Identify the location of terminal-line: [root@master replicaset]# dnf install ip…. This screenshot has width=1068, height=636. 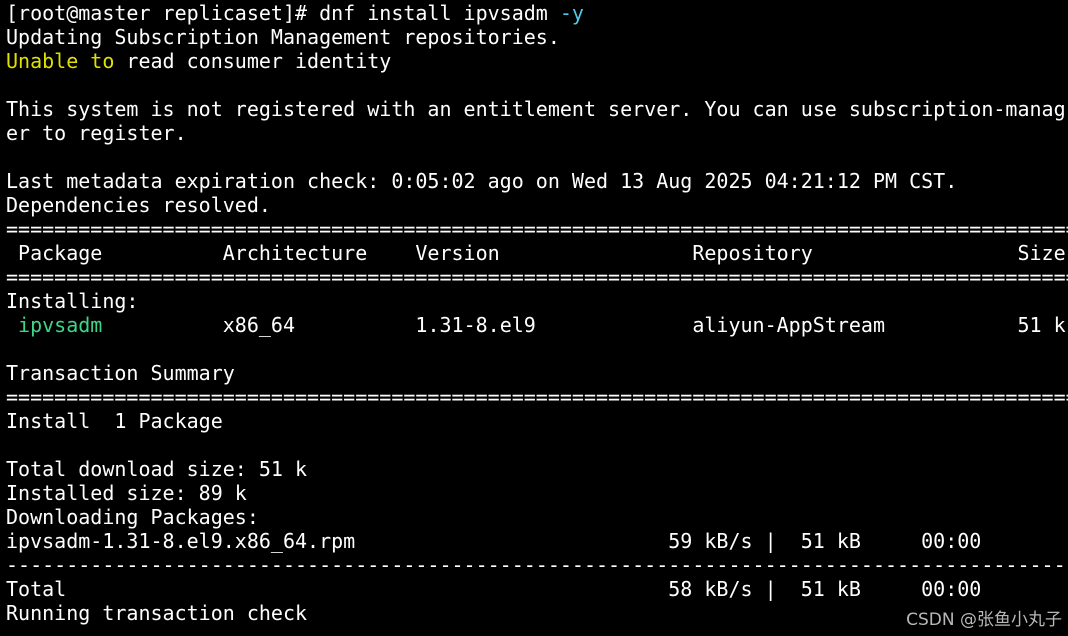
(536, 13).